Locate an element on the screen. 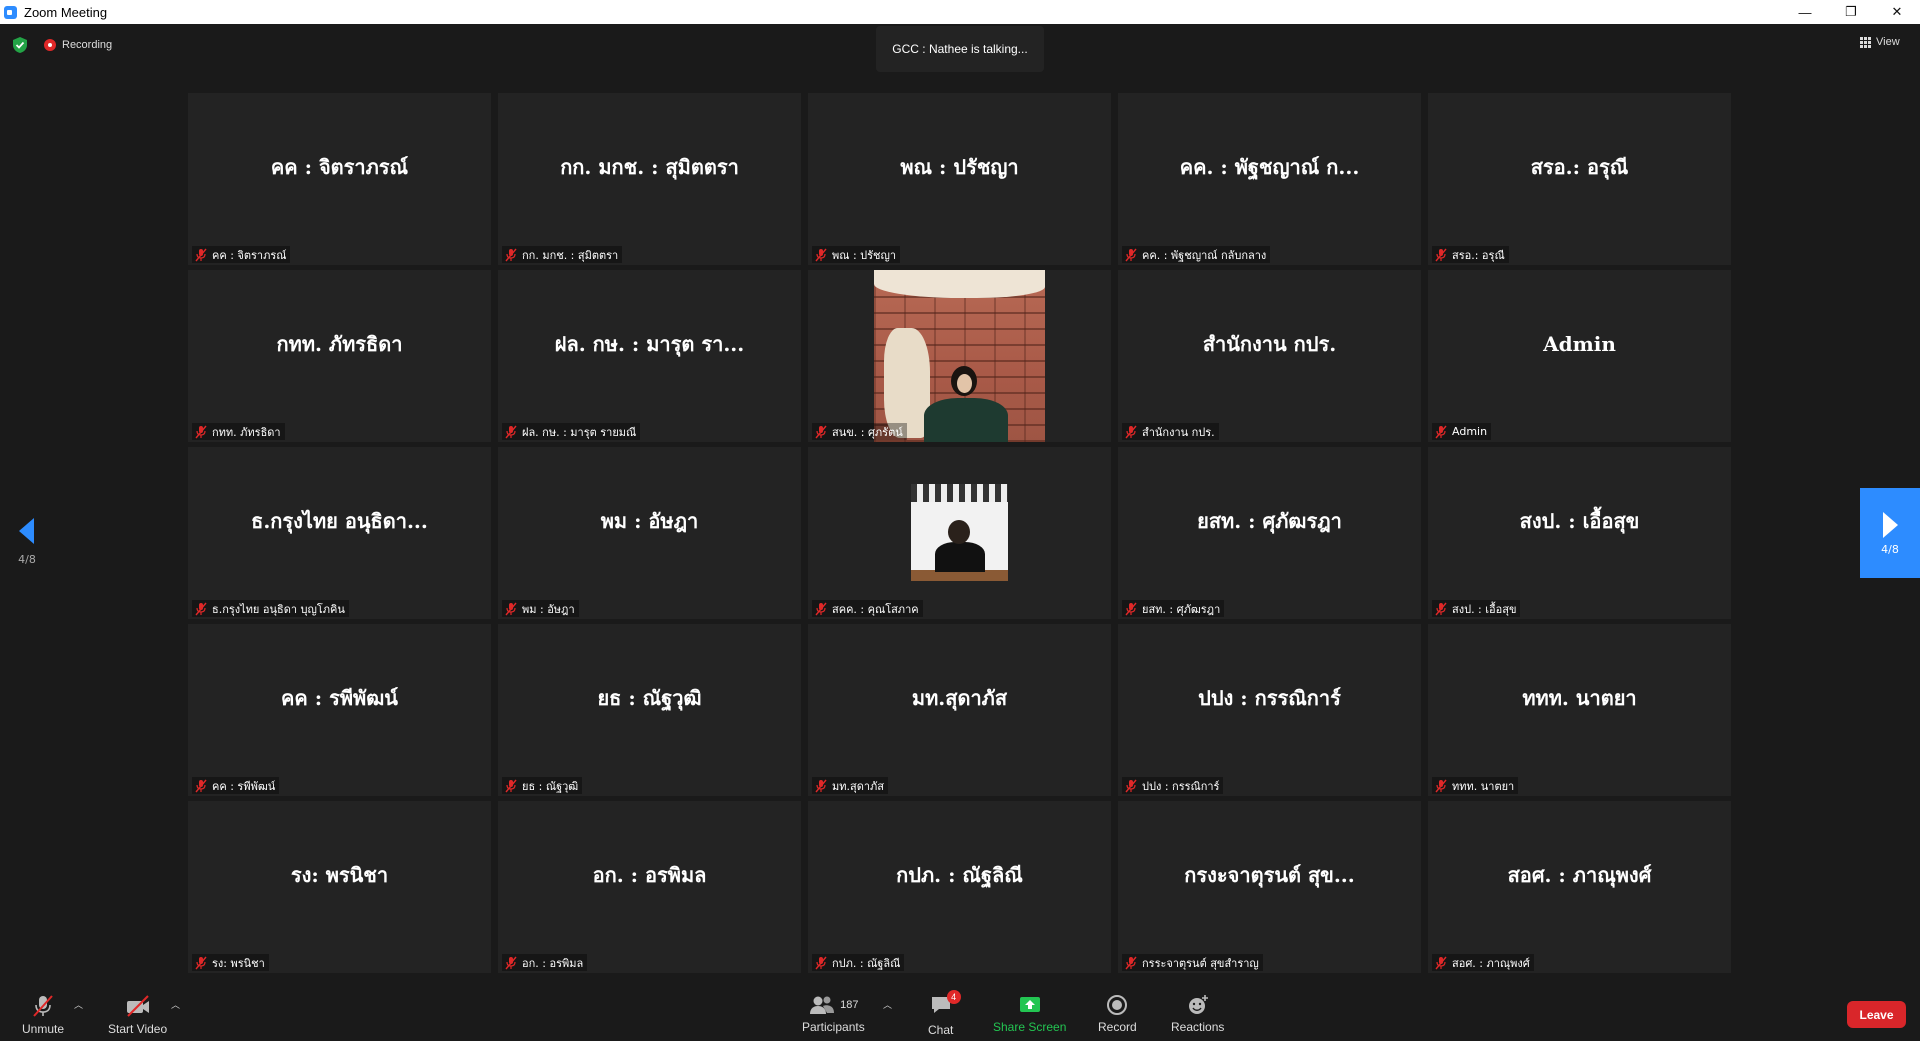 This screenshot has width=1920, height=1041. participant-display-name: สงป. : เอื้อสุข is located at coordinates (1579, 521).